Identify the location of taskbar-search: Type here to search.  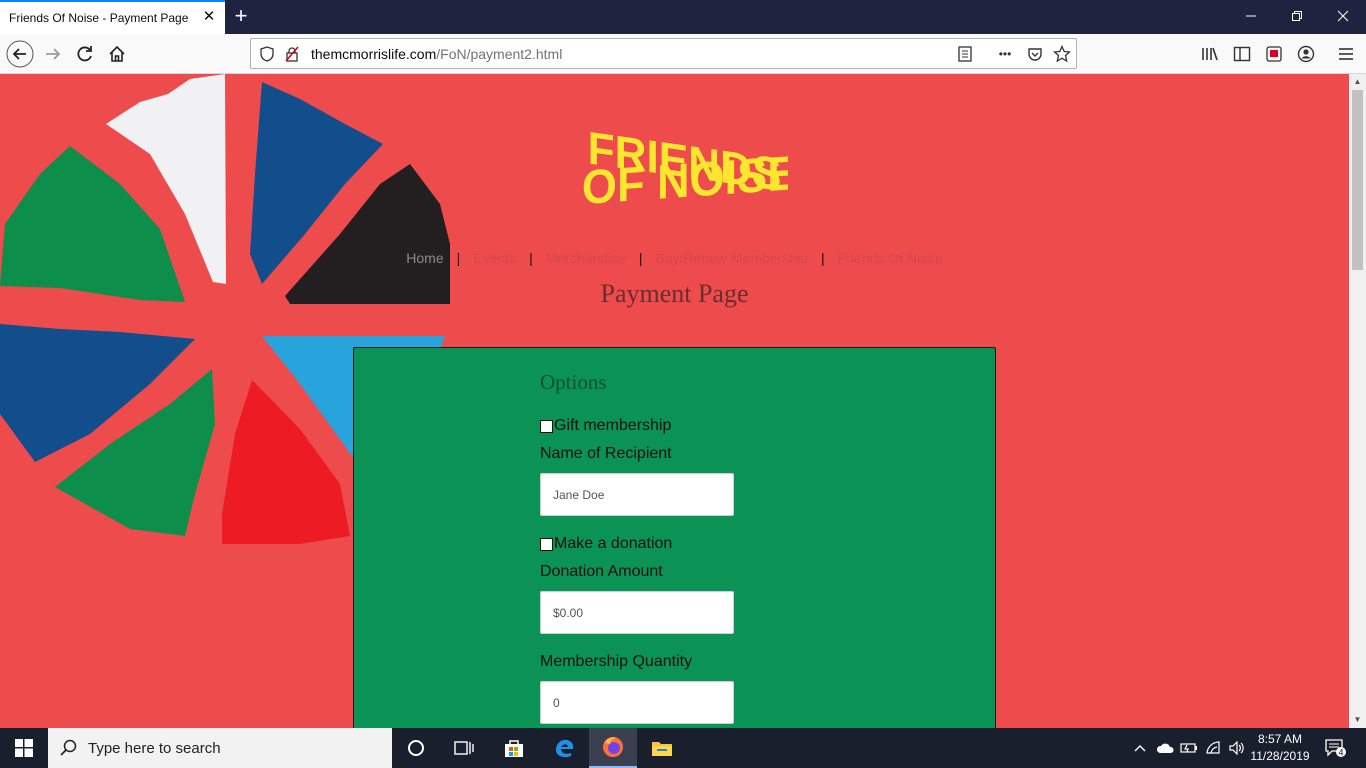
(220, 748).